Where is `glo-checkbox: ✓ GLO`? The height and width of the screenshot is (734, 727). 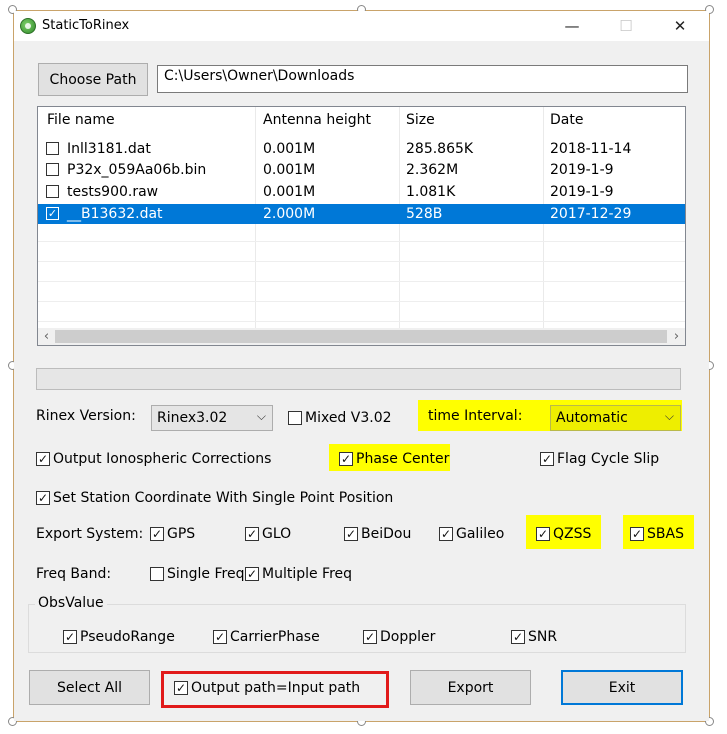
glo-checkbox: ✓ GLO is located at coordinates (268, 534).